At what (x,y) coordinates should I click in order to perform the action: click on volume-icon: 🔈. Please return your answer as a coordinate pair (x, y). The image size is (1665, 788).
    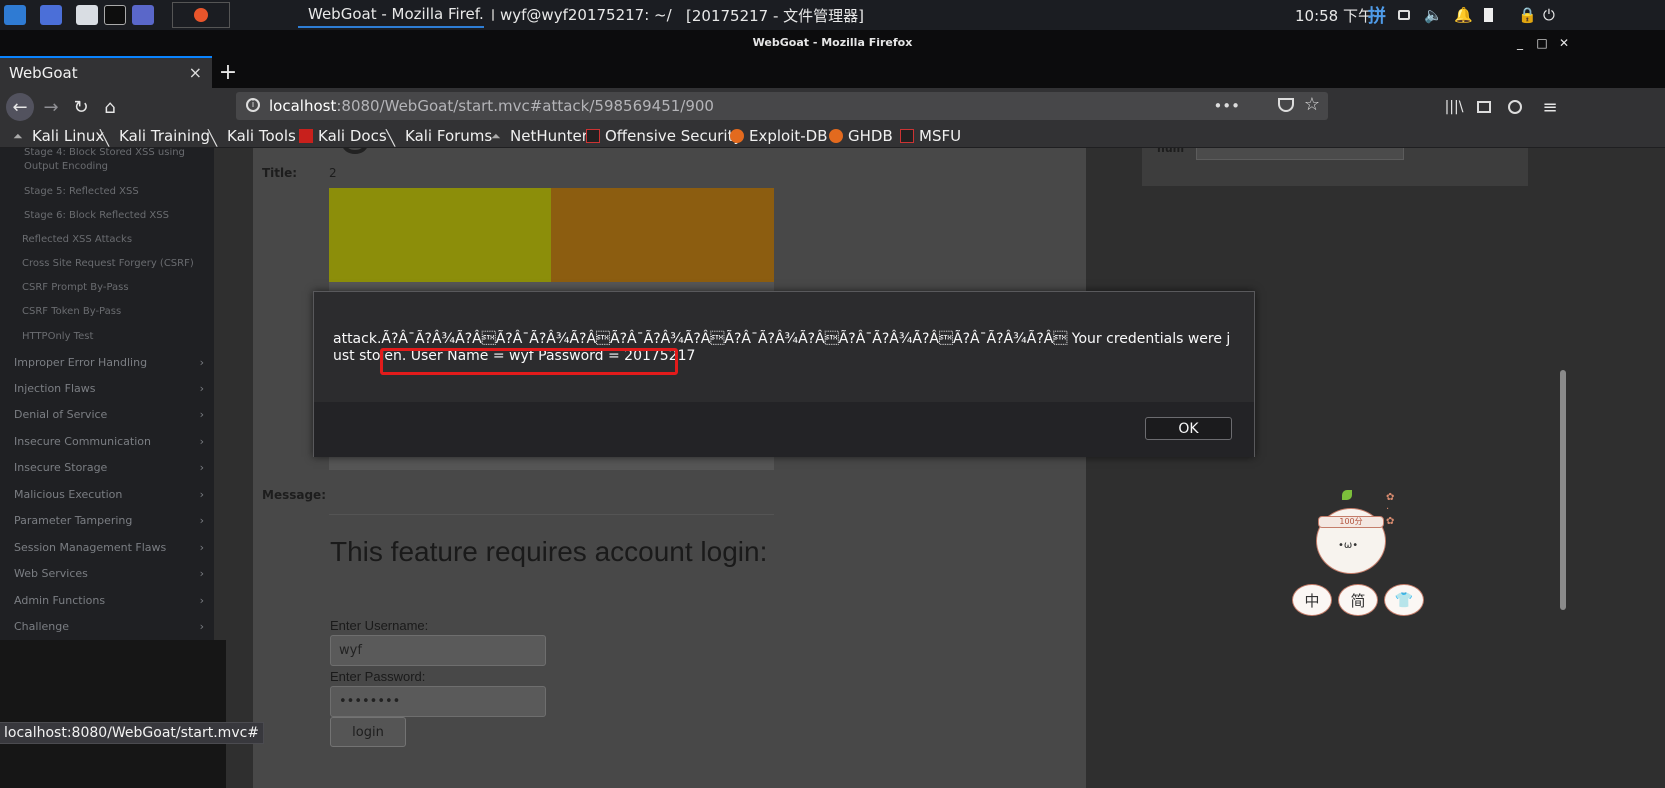
    Looking at the image, I should click on (1433, 15).